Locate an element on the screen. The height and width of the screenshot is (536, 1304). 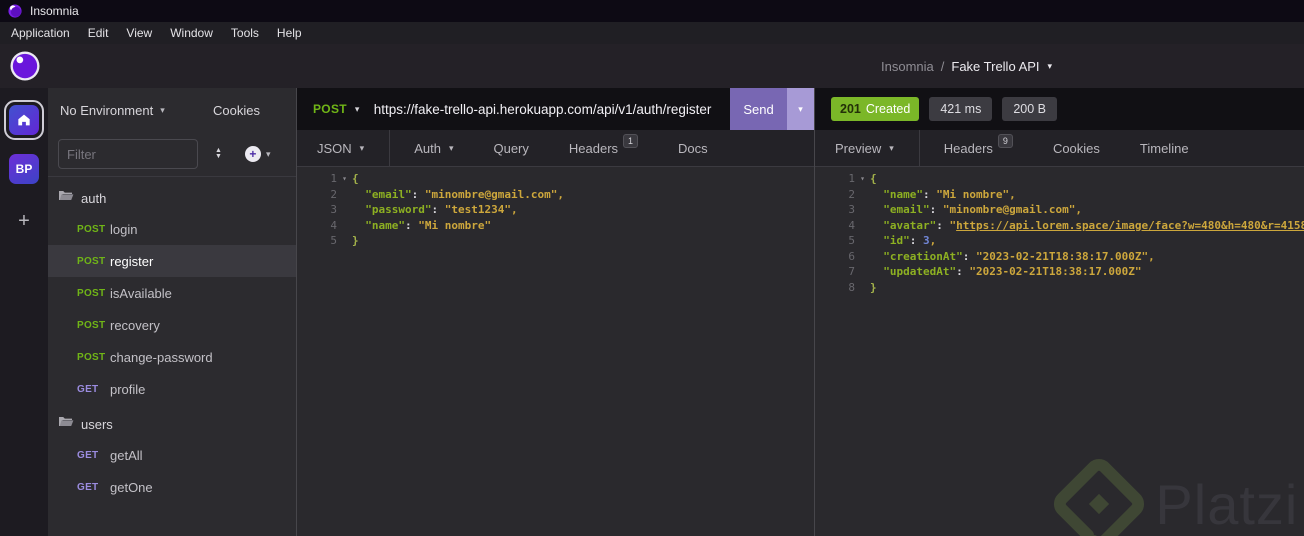
tab-headers: Headers 1 is located at coordinates (603, 148).